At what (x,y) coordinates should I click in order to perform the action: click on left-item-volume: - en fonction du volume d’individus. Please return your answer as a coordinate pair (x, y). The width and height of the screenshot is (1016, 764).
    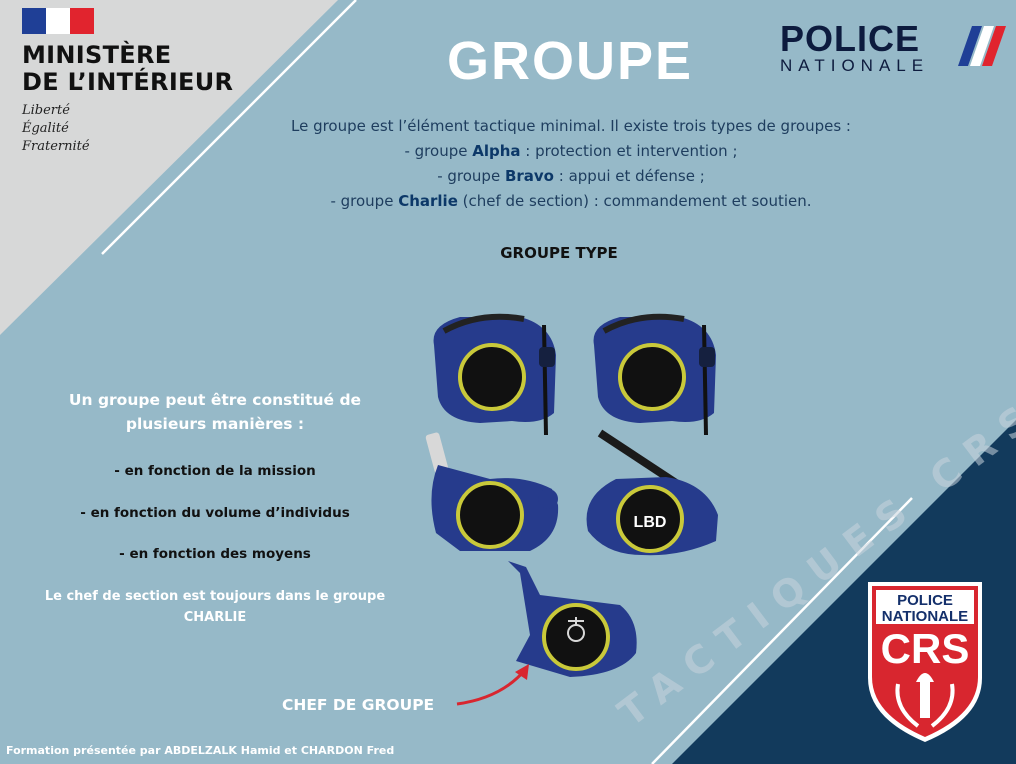
    Looking at the image, I should click on (215, 513).